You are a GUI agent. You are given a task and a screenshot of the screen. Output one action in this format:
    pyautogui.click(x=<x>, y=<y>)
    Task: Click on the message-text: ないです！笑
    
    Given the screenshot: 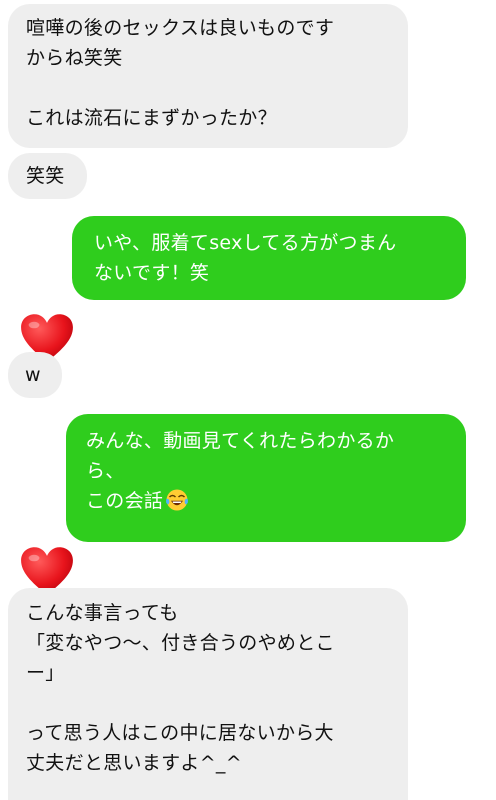 What is the action you would take?
    pyautogui.click(x=152, y=273)
    